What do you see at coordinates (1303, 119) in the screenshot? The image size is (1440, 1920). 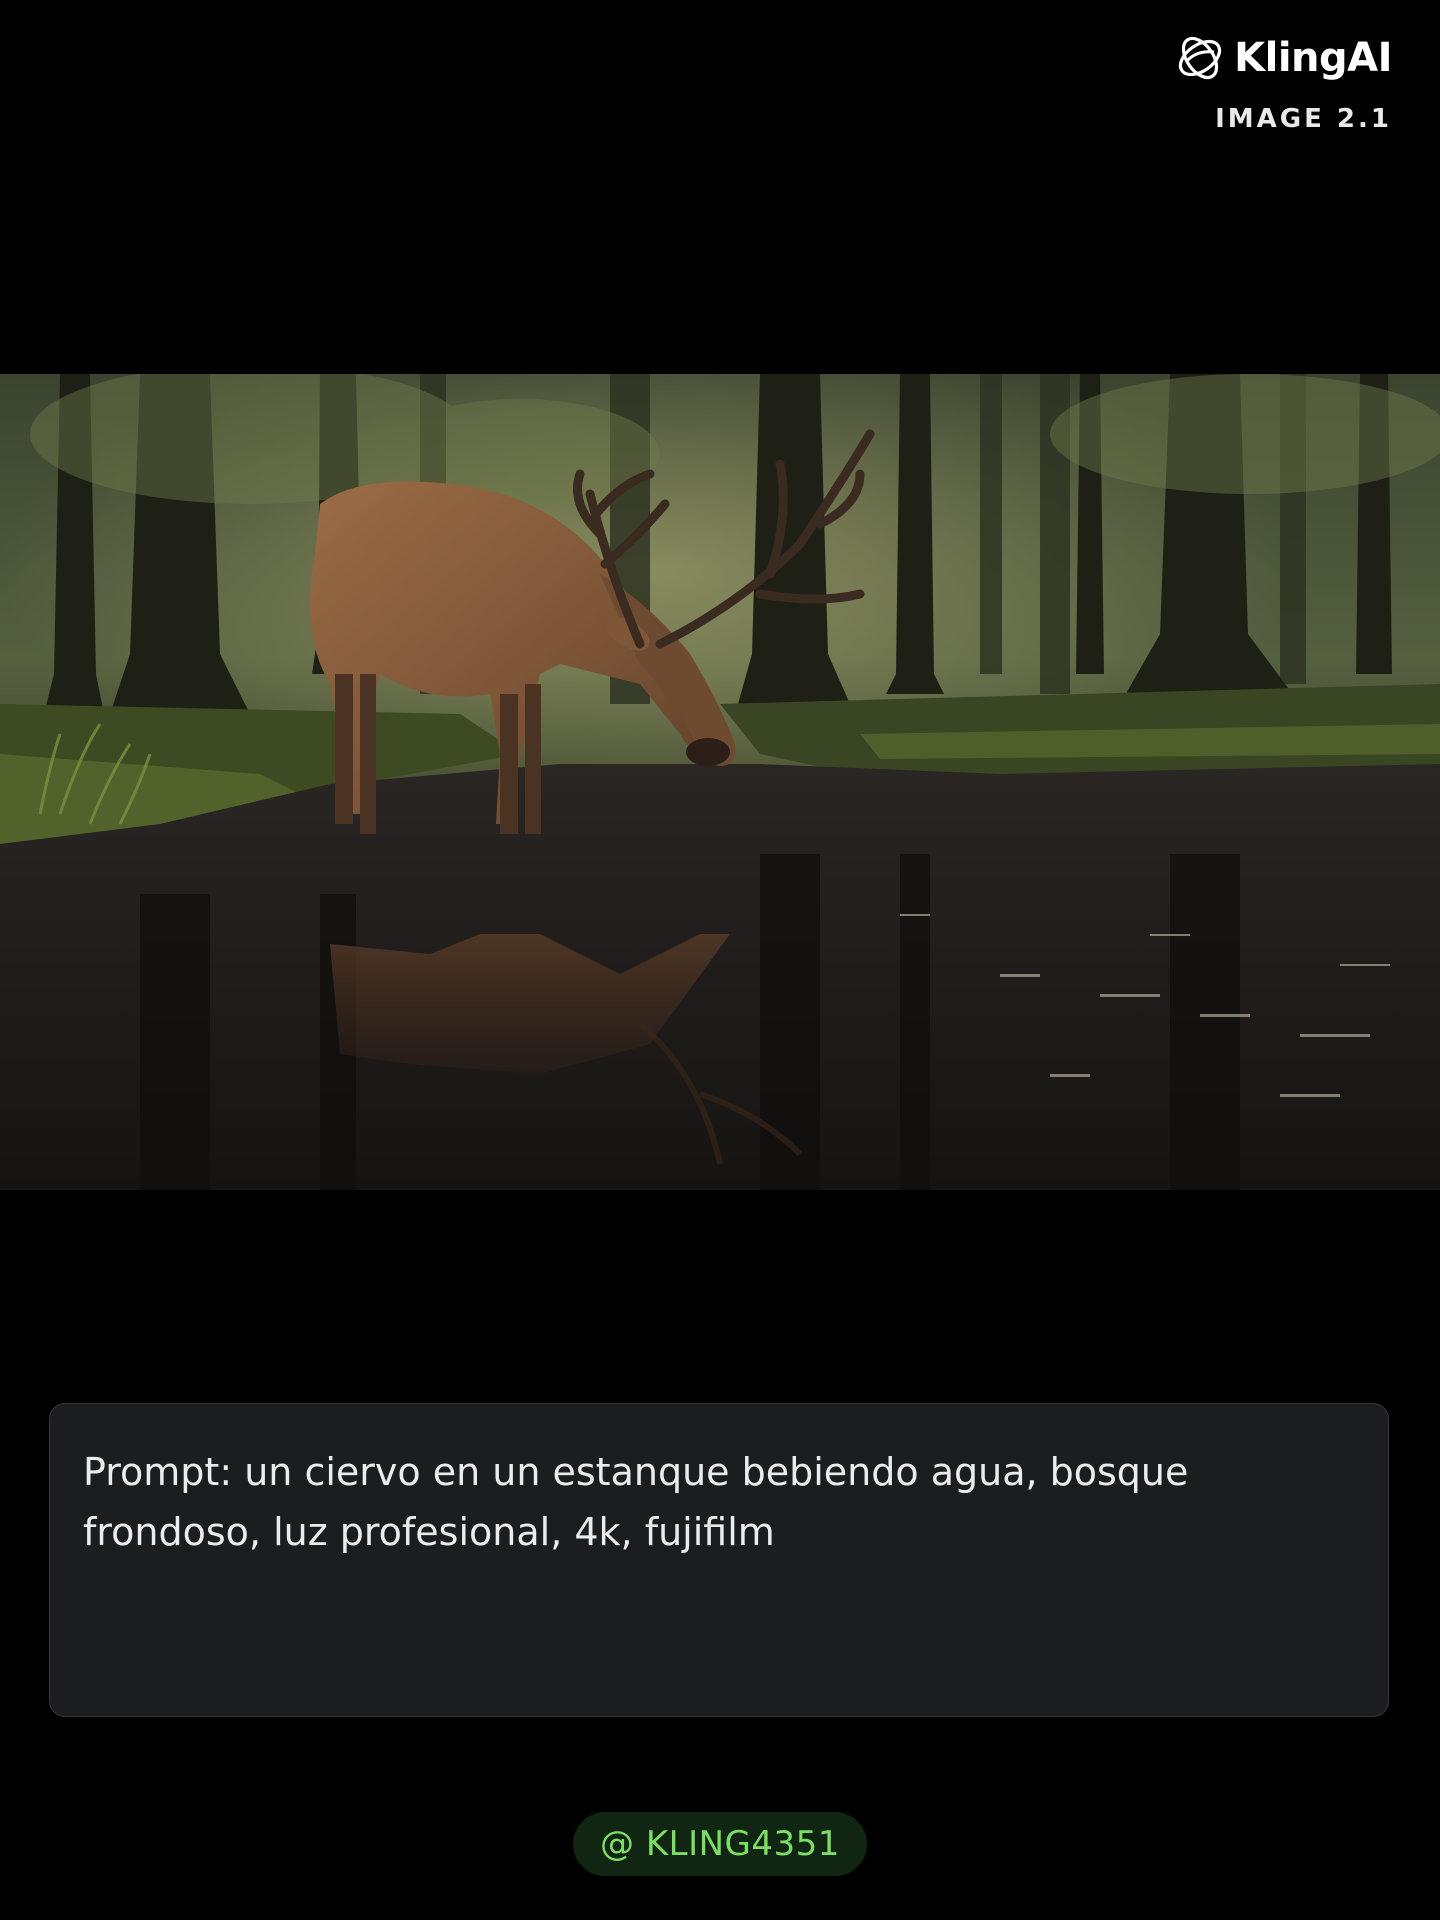 I see `brand-version: IMAGE 2.1` at bounding box center [1303, 119].